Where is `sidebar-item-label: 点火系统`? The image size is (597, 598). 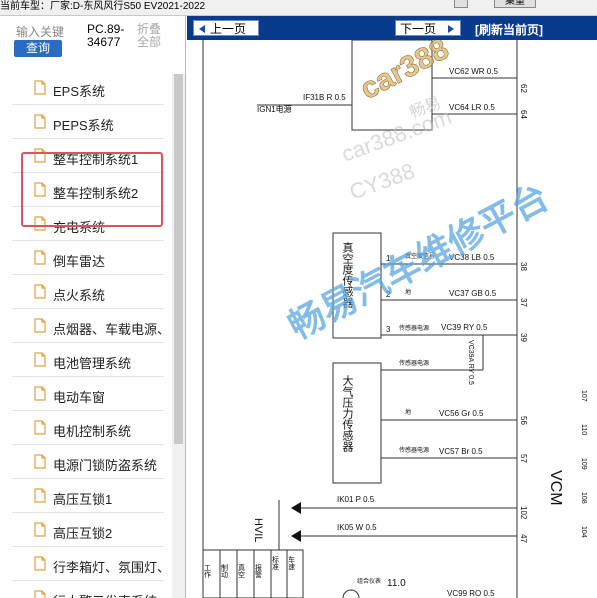
sidebar-item-label: 点火系统 is located at coordinates (79, 295).